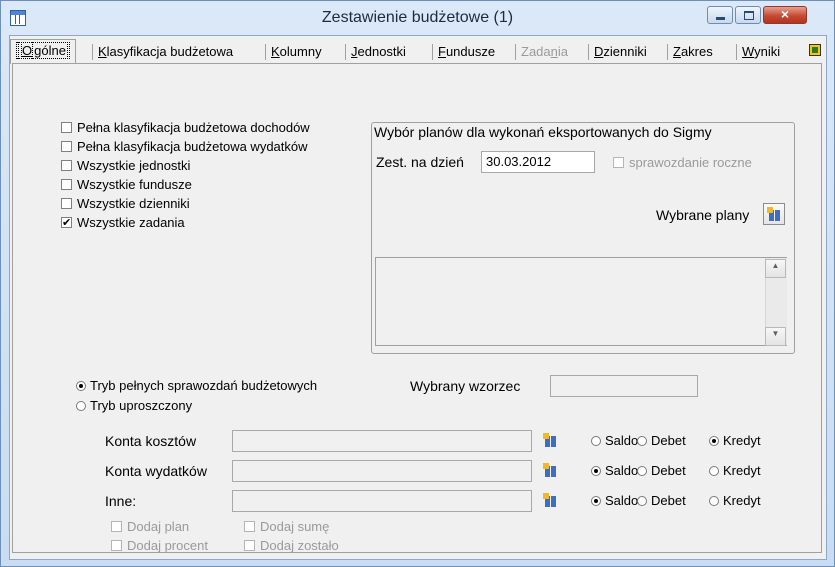 The width and height of the screenshot is (835, 567). Describe the element at coordinates (465, 386) in the screenshot. I see `template-label: Wybrany wzorzec` at that location.